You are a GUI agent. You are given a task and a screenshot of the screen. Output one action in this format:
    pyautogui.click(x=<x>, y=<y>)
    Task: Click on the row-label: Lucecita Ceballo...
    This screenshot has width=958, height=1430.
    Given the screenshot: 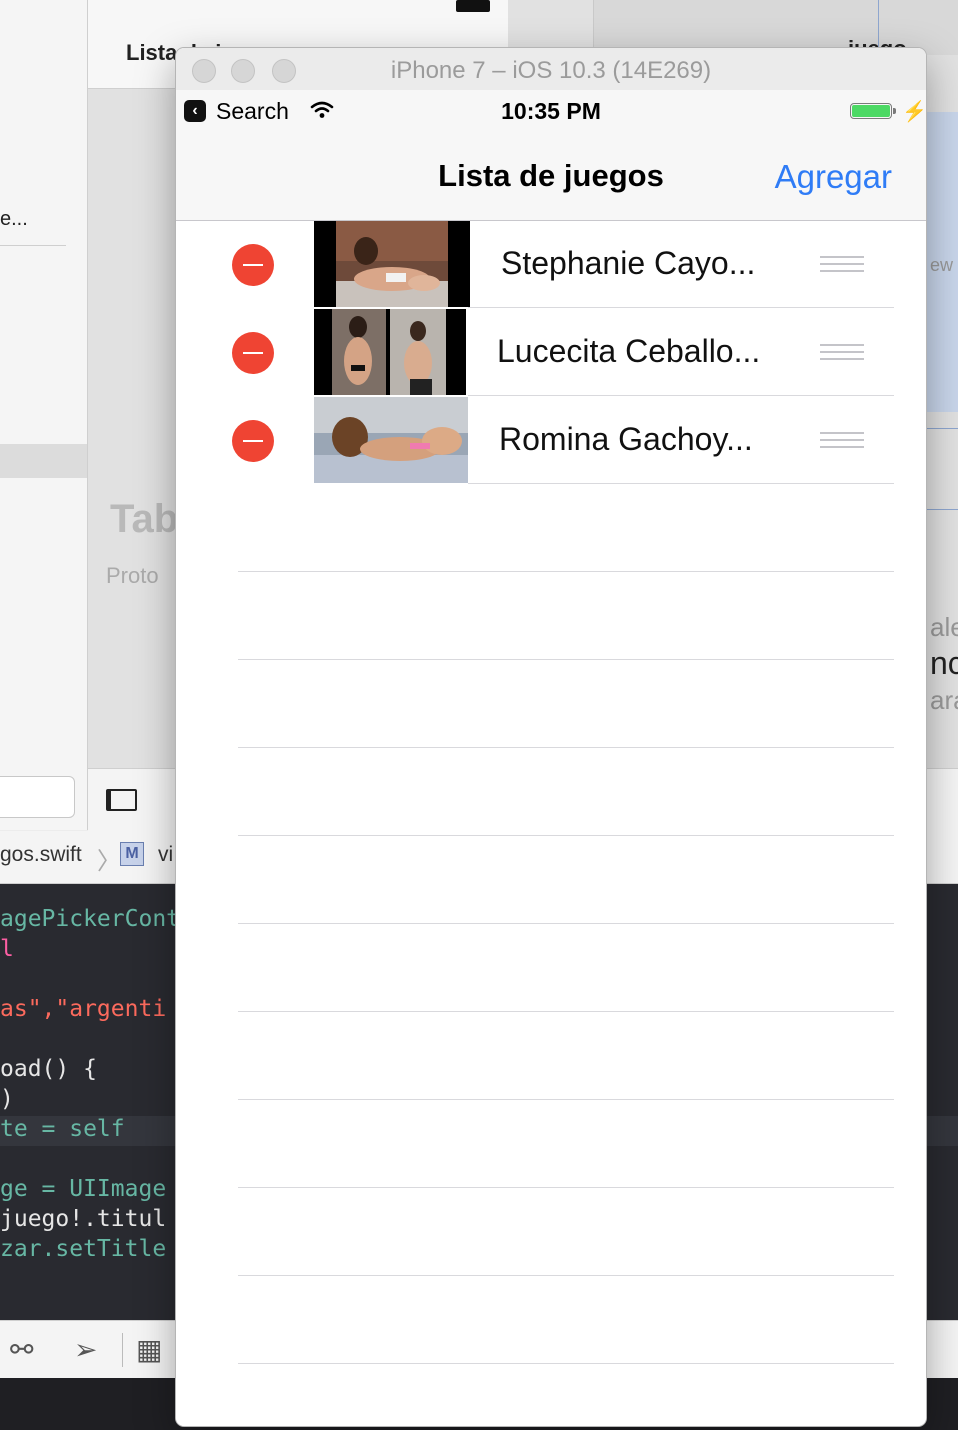 What is the action you would take?
    pyautogui.click(x=629, y=351)
    